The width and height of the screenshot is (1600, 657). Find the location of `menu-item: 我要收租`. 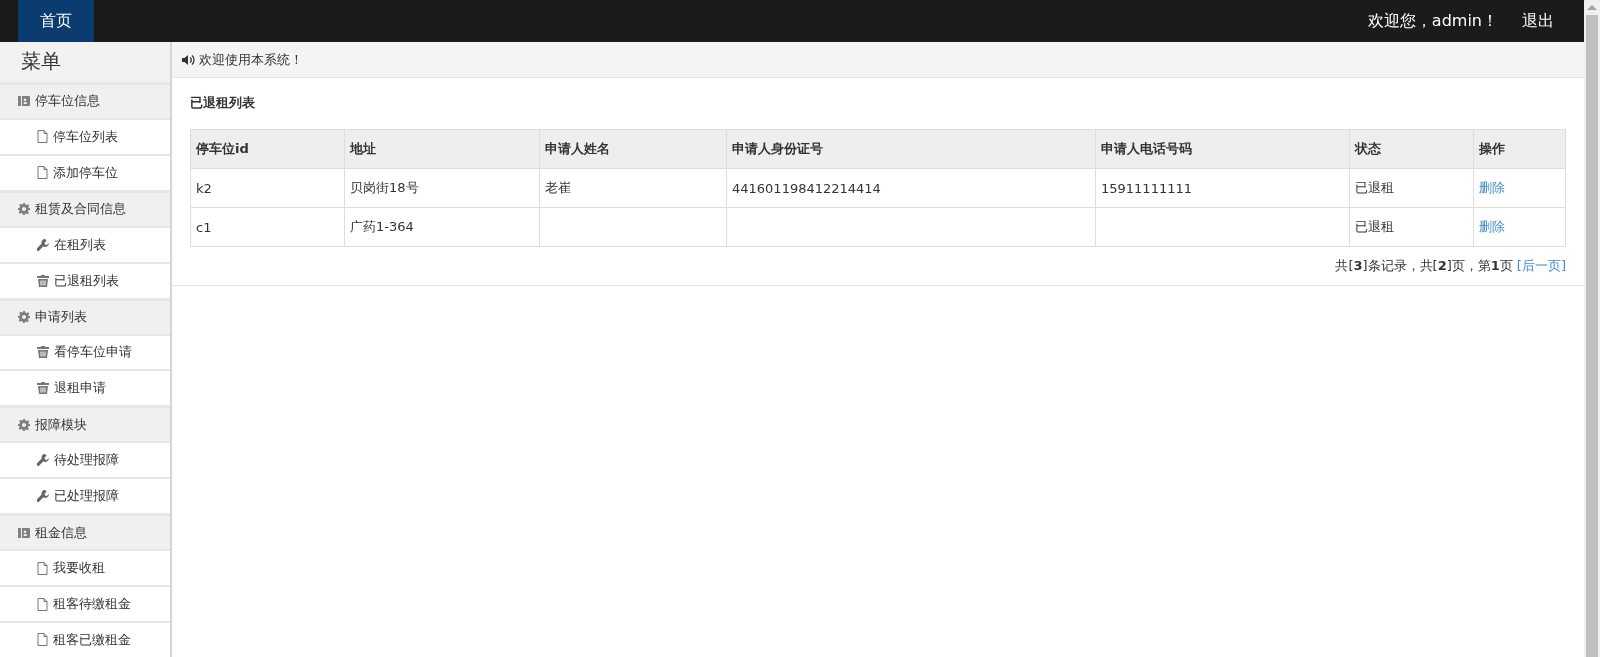

menu-item: 我要收租 is located at coordinates (85, 568).